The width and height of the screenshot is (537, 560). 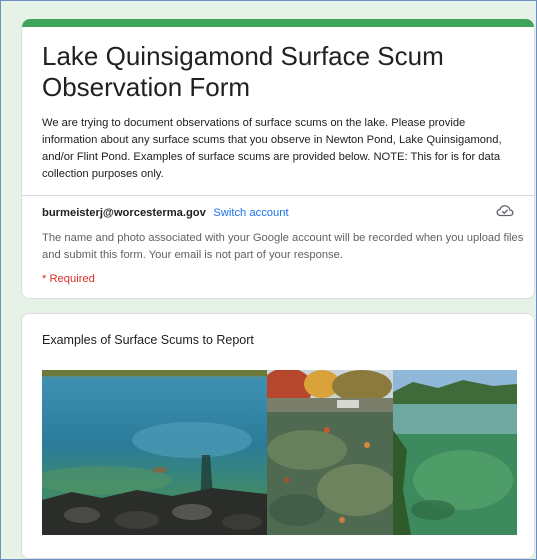 What do you see at coordinates (455, 452) in the screenshot?
I see `lake-photo-green-shoreline` at bounding box center [455, 452].